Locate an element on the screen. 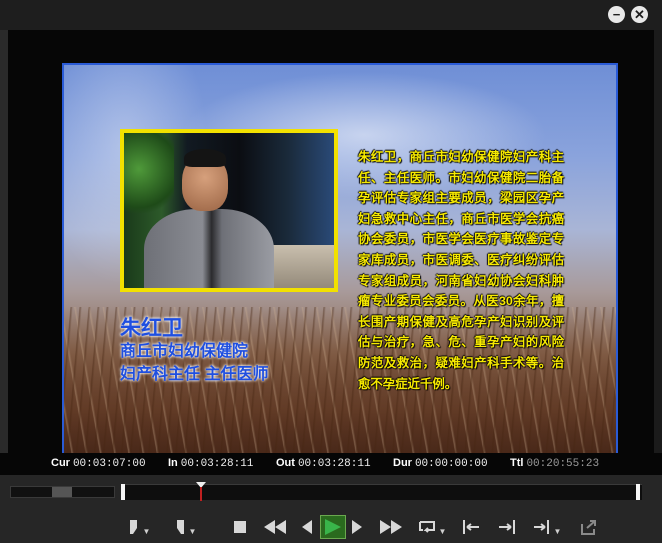 The image size is (662, 543). export-button is located at coordinates (589, 527).